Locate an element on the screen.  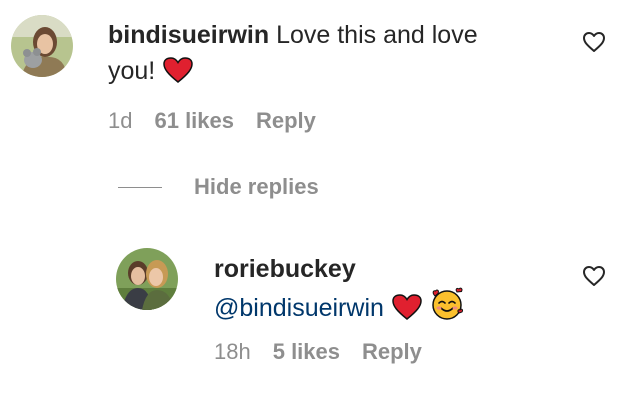
comment-username: bindisueirwin is located at coordinates (188, 35).